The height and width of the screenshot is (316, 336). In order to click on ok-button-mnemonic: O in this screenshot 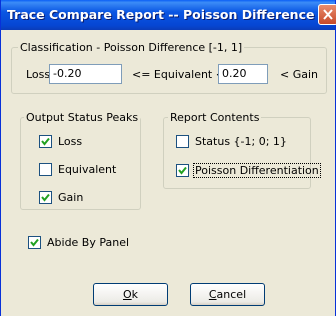, I will do `click(127, 294)`.